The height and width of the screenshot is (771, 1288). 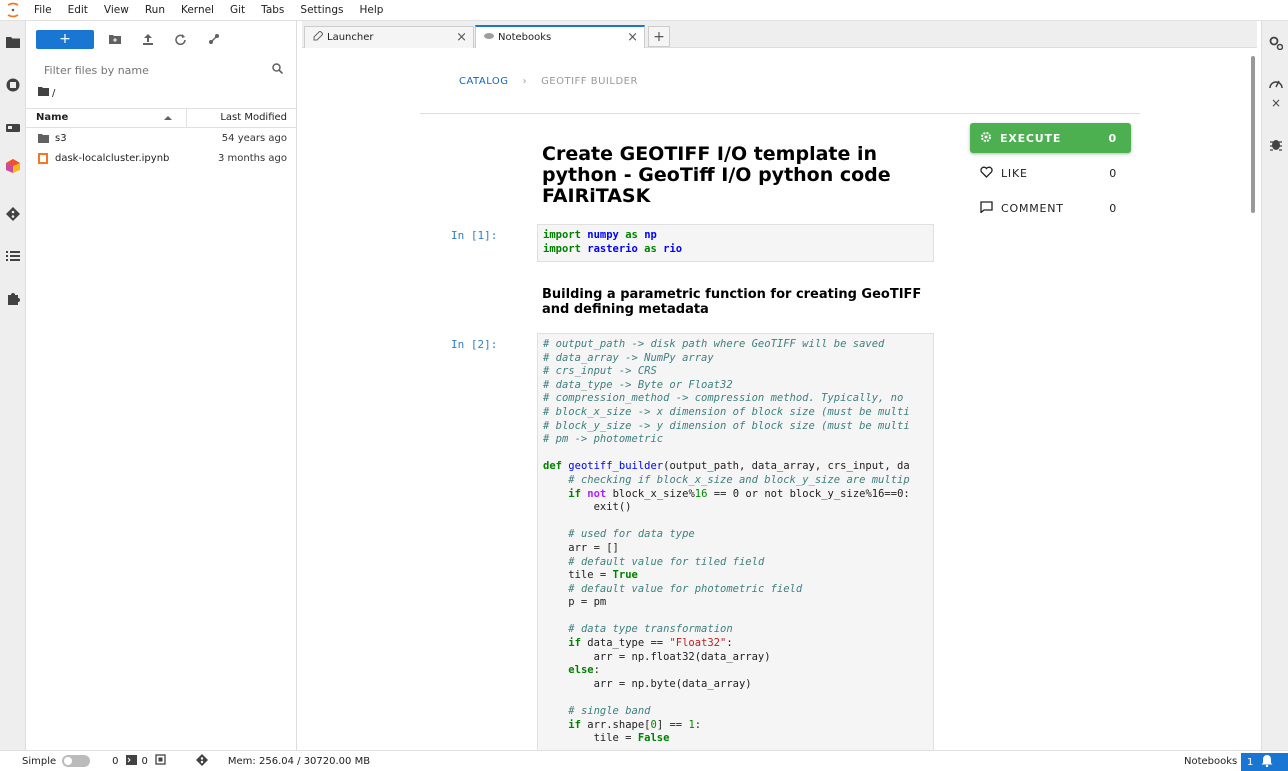 What do you see at coordinates (389, 37) in the screenshot?
I see `tab-launcher: Launcher ×` at bounding box center [389, 37].